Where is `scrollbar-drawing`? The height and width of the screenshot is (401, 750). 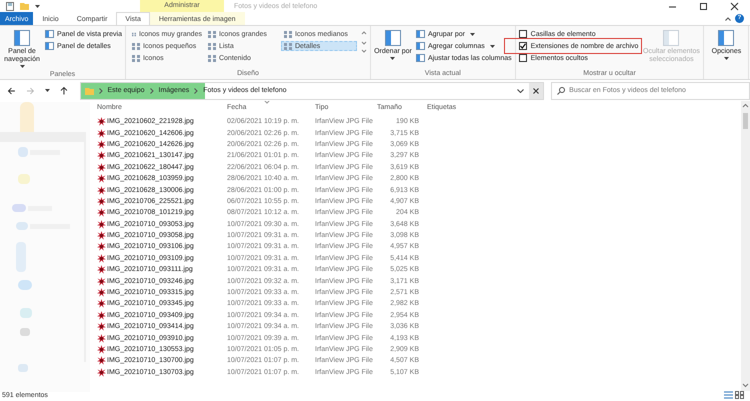
scrollbar-drawing is located at coordinates (745, 246).